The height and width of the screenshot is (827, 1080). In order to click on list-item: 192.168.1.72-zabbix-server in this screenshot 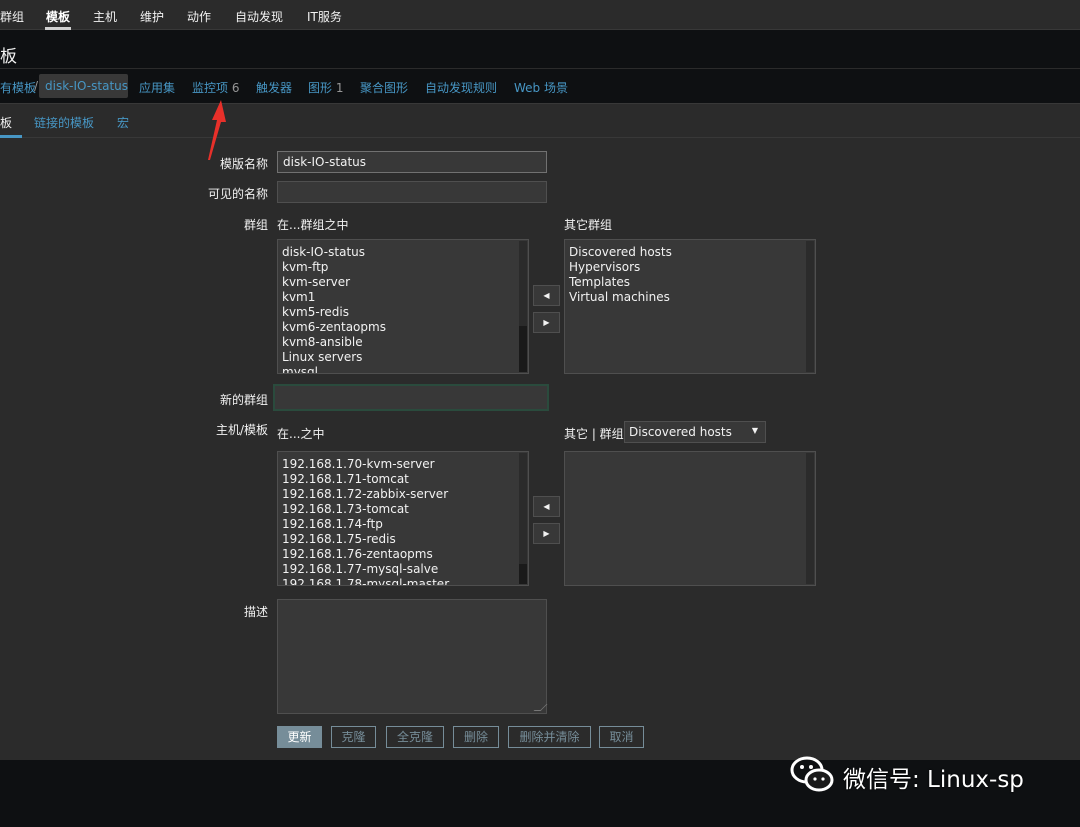, I will do `click(365, 494)`.